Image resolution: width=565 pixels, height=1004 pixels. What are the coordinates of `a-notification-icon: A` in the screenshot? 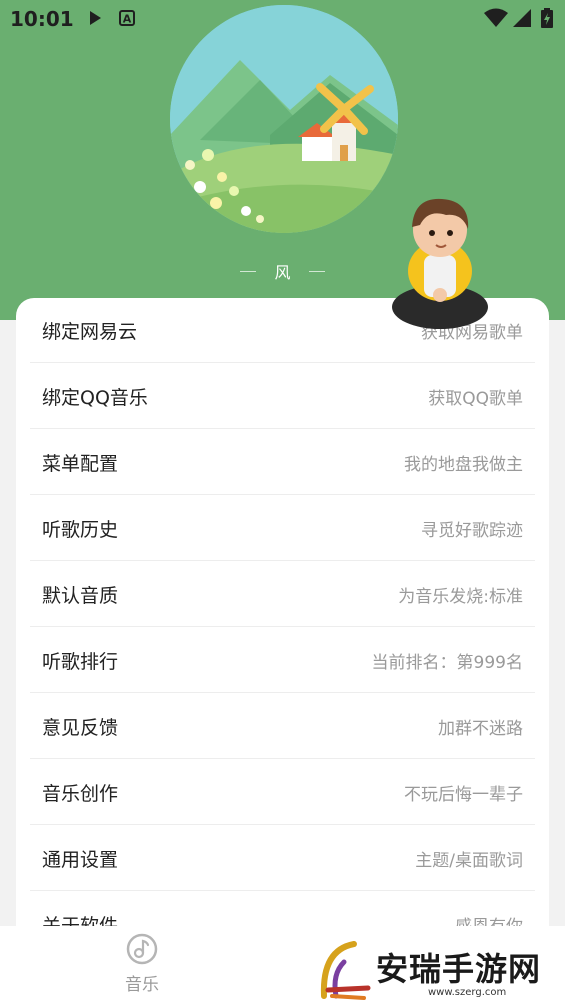 It's located at (127, 18).